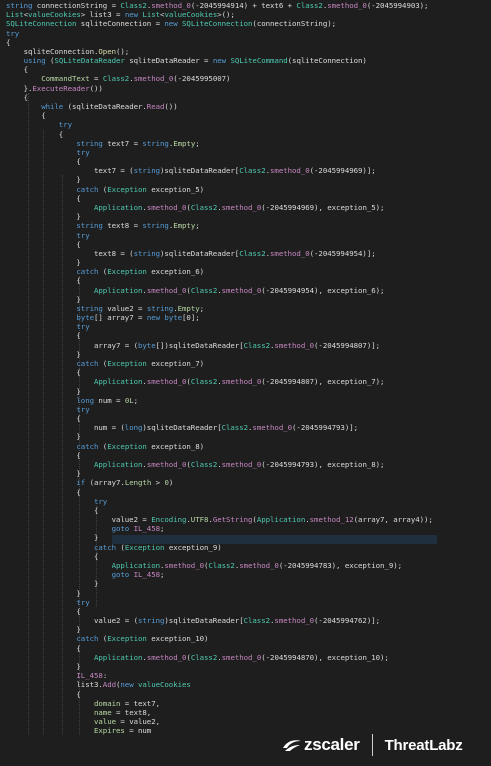 The image size is (491, 766). What do you see at coordinates (102, 15) in the screenshot?
I see `code-token: > list3 =` at bounding box center [102, 15].